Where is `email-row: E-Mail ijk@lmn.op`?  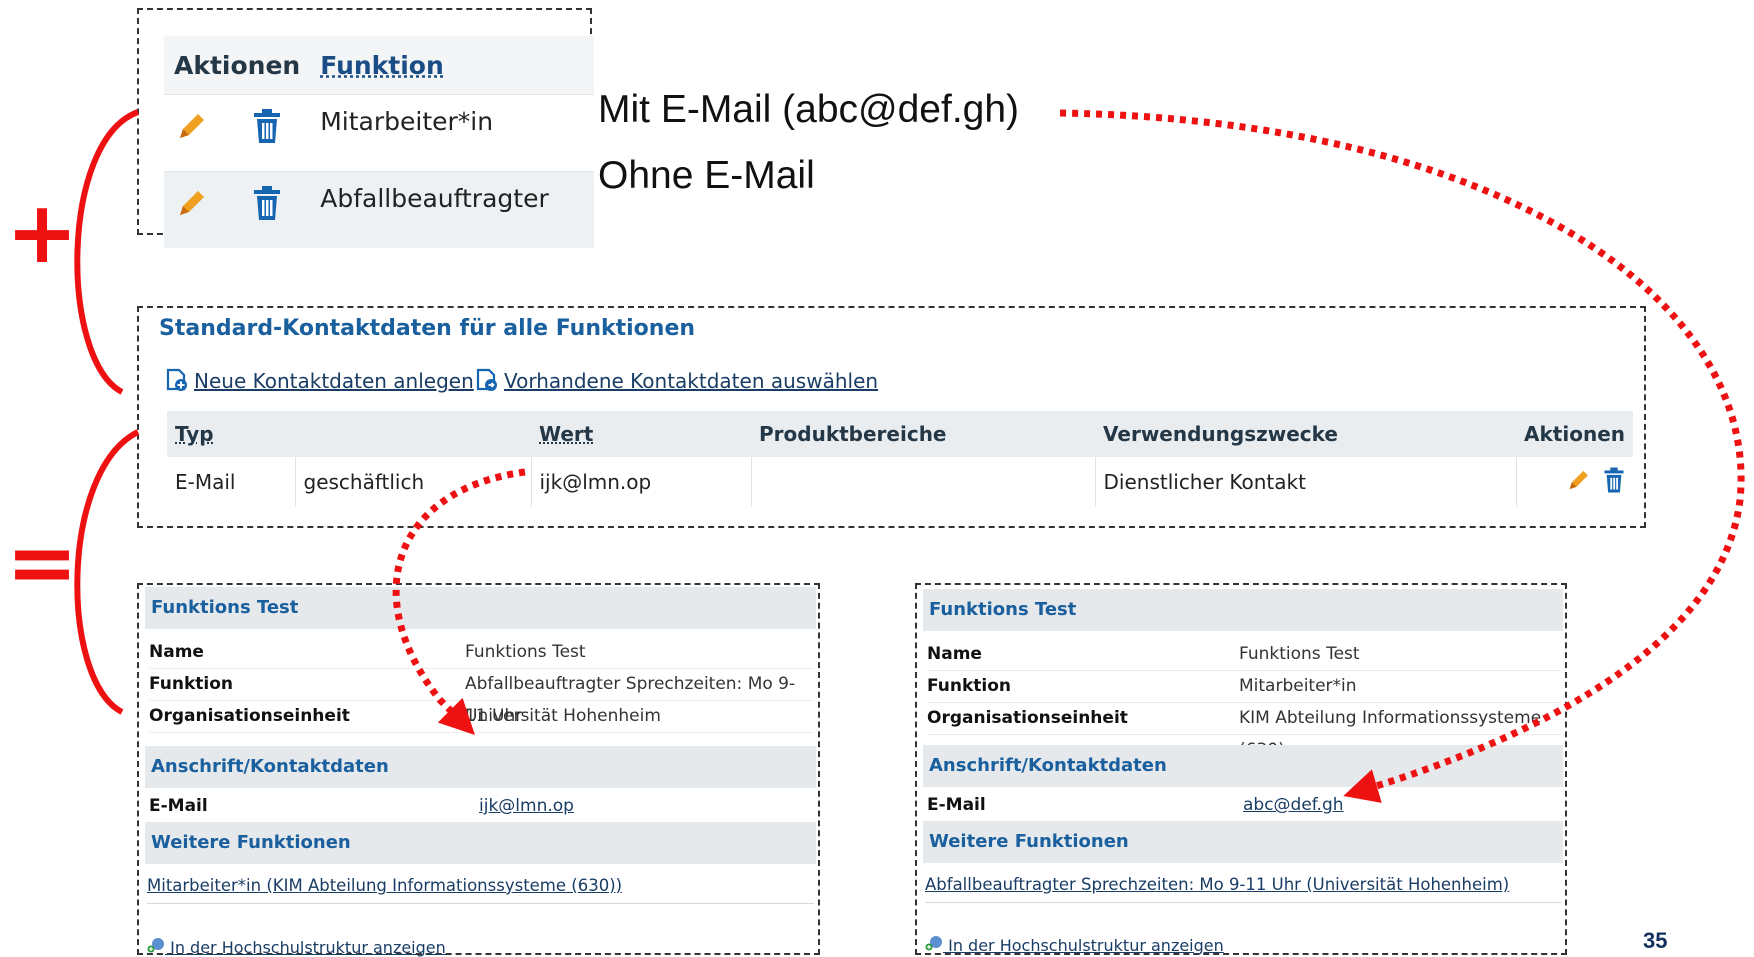 email-row: E-Mail ijk@lmn.op is located at coordinates (481, 806).